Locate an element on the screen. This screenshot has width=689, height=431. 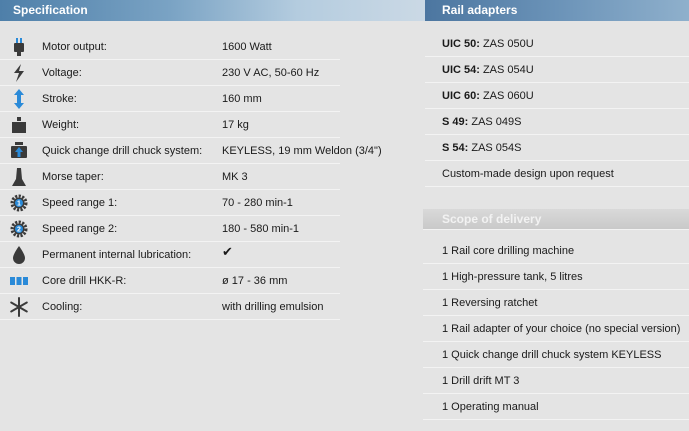
gear-1-icon: 1 is located at coordinates (19, 203).